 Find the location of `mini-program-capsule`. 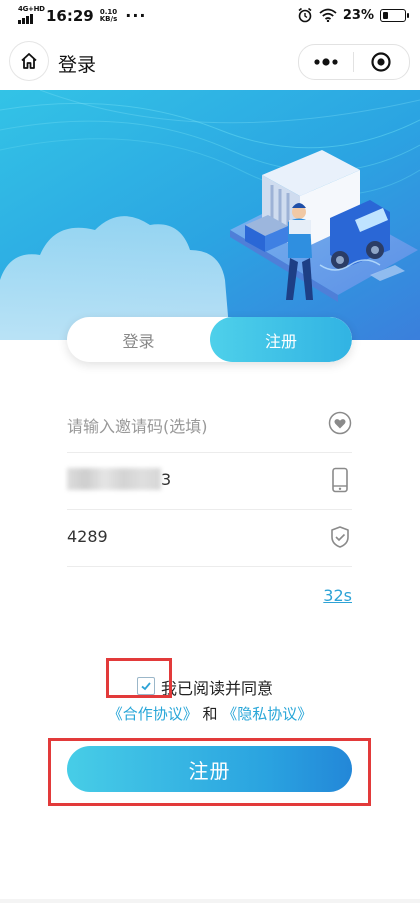

mini-program-capsule is located at coordinates (354, 62).